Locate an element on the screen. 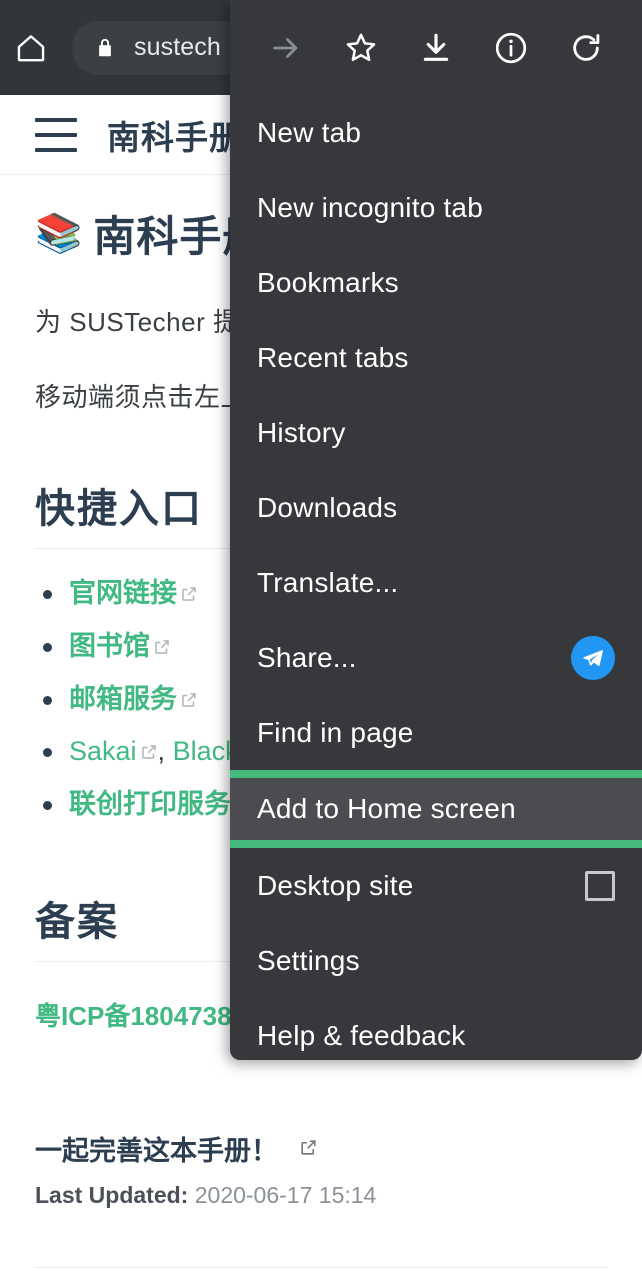 This screenshot has width=642, height=1280. menu-item-recent-tabs: Recent tabs is located at coordinates (436, 357).